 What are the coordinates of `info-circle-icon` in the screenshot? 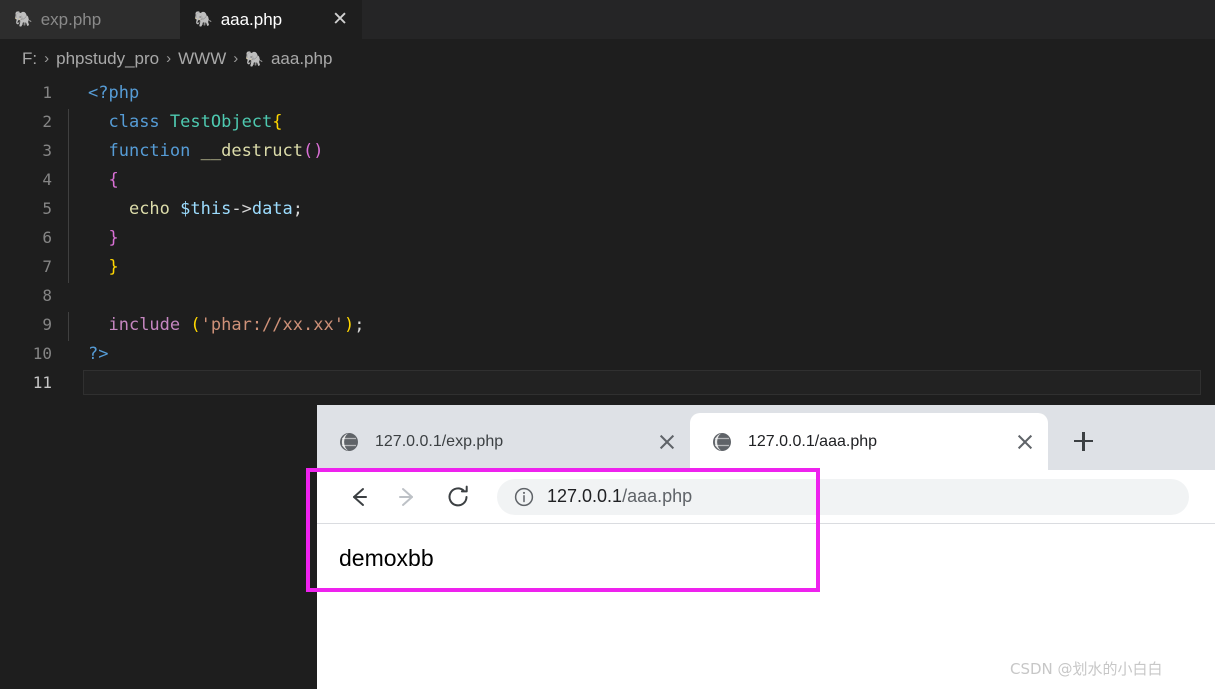 It's located at (524, 497).